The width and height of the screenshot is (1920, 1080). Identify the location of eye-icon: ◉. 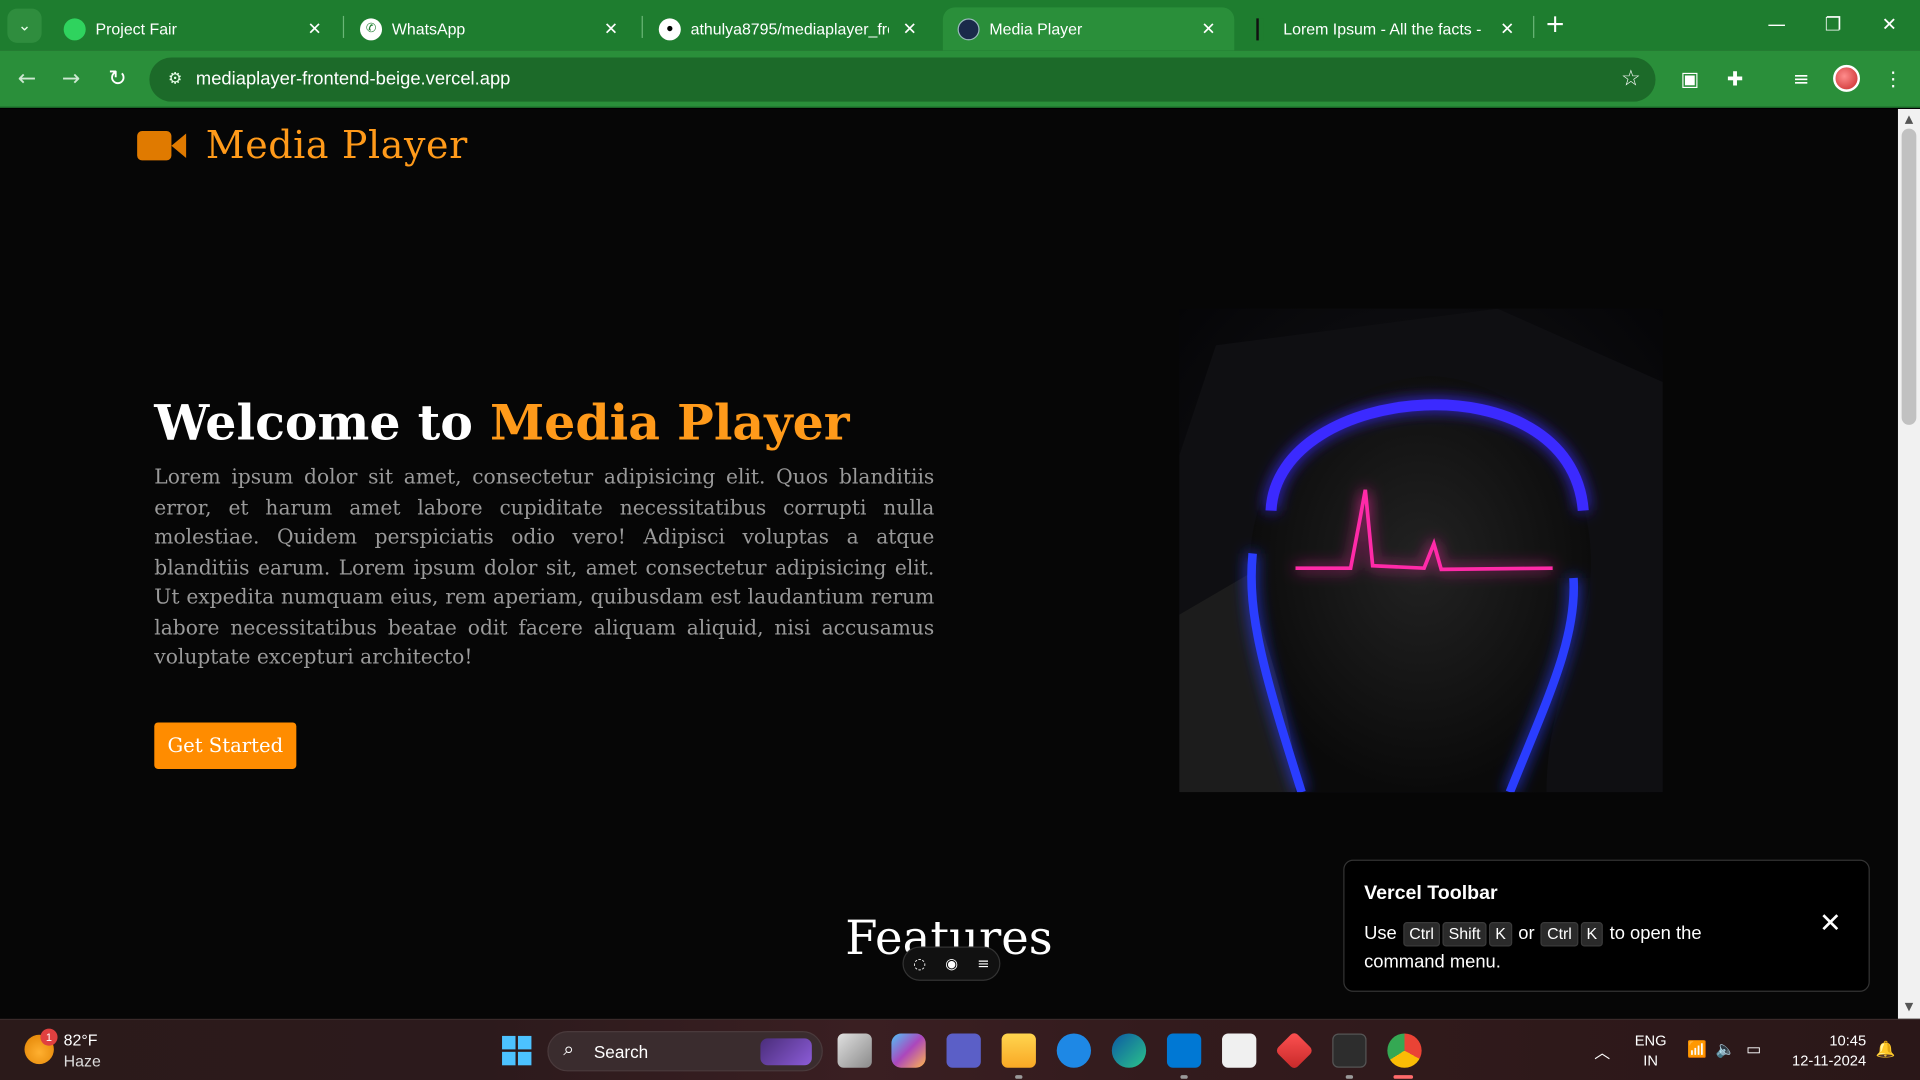
(951, 963).